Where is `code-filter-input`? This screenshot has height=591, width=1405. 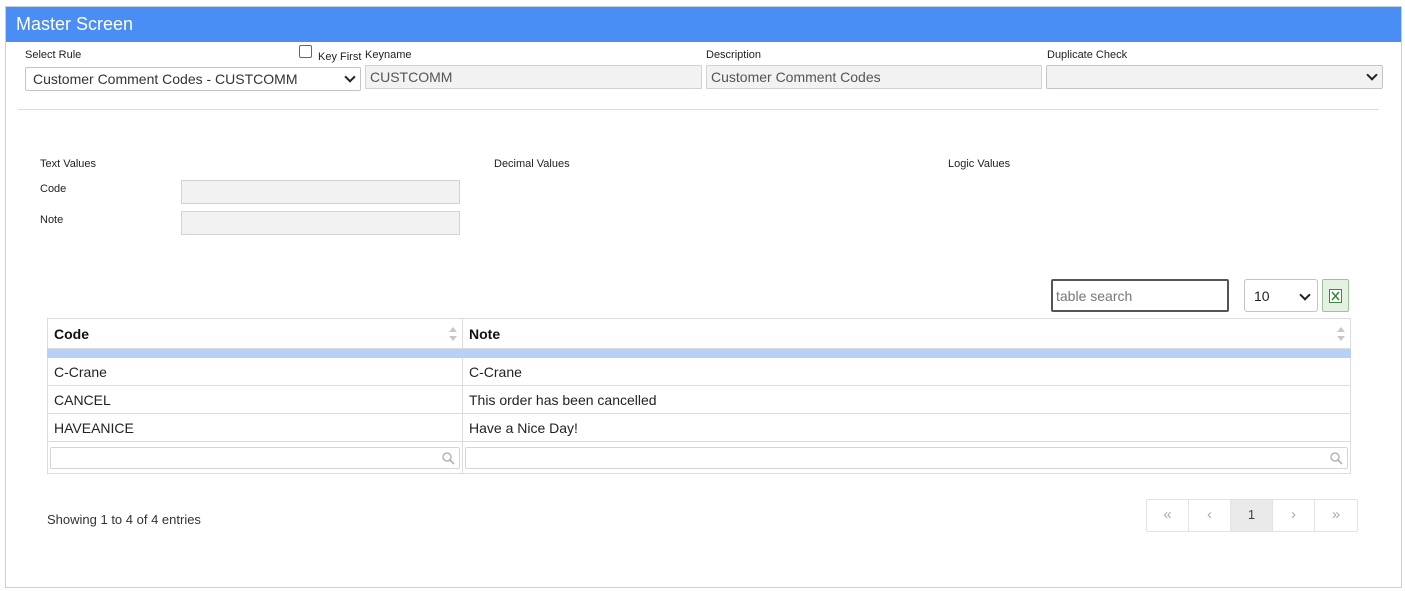 code-filter-input is located at coordinates (255, 457).